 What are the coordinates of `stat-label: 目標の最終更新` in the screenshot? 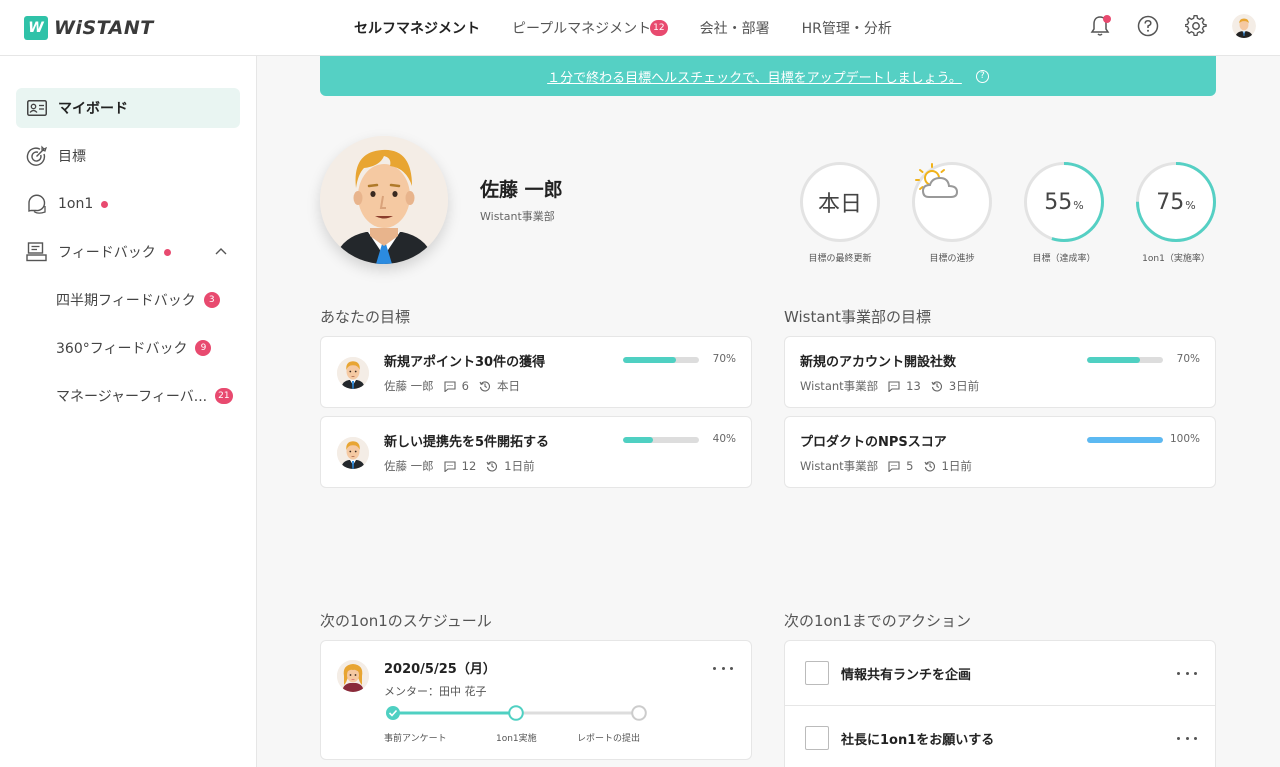 It's located at (840, 259).